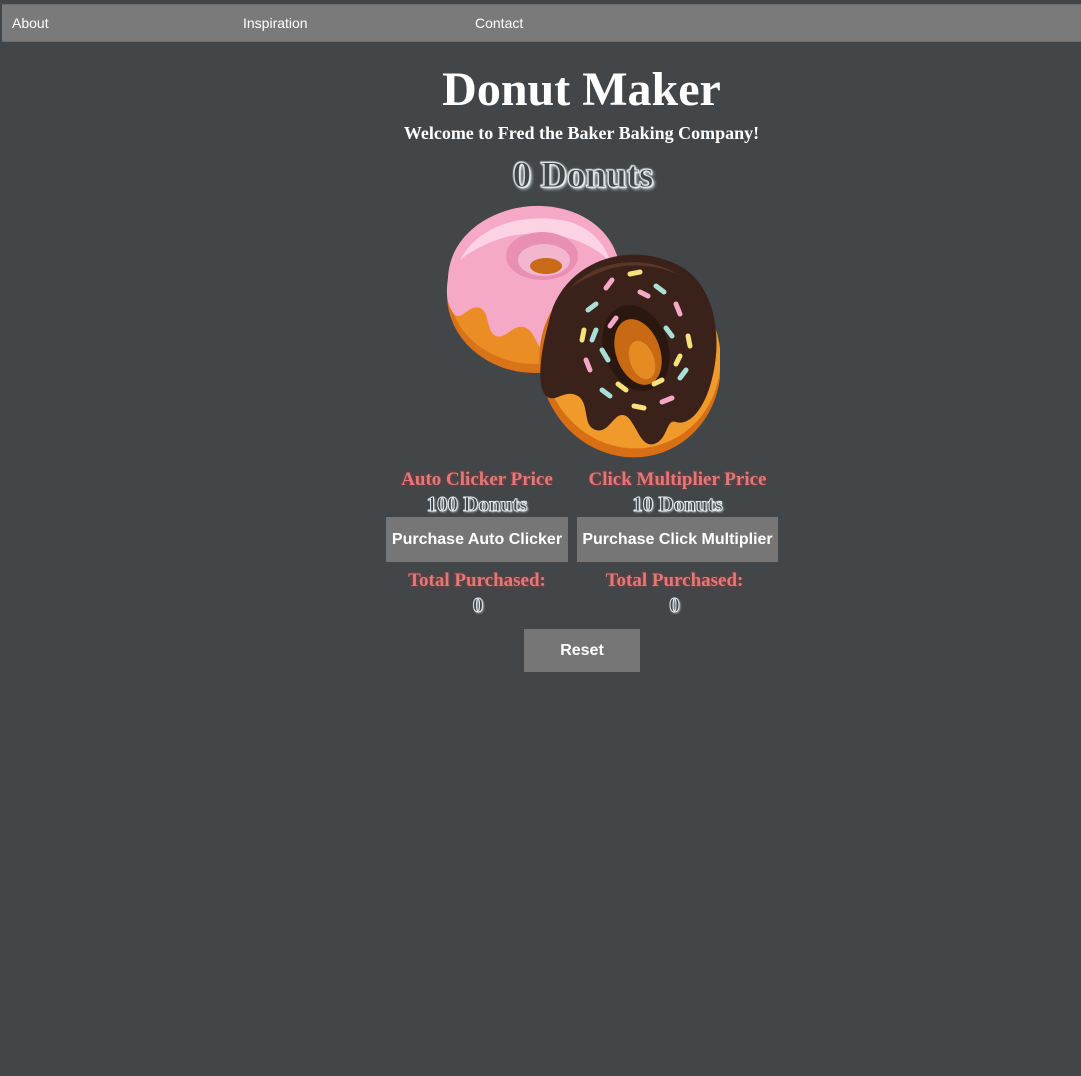  Describe the element at coordinates (677, 504) in the screenshot. I see `click-multiplier-price-value: 10 Donuts` at that location.